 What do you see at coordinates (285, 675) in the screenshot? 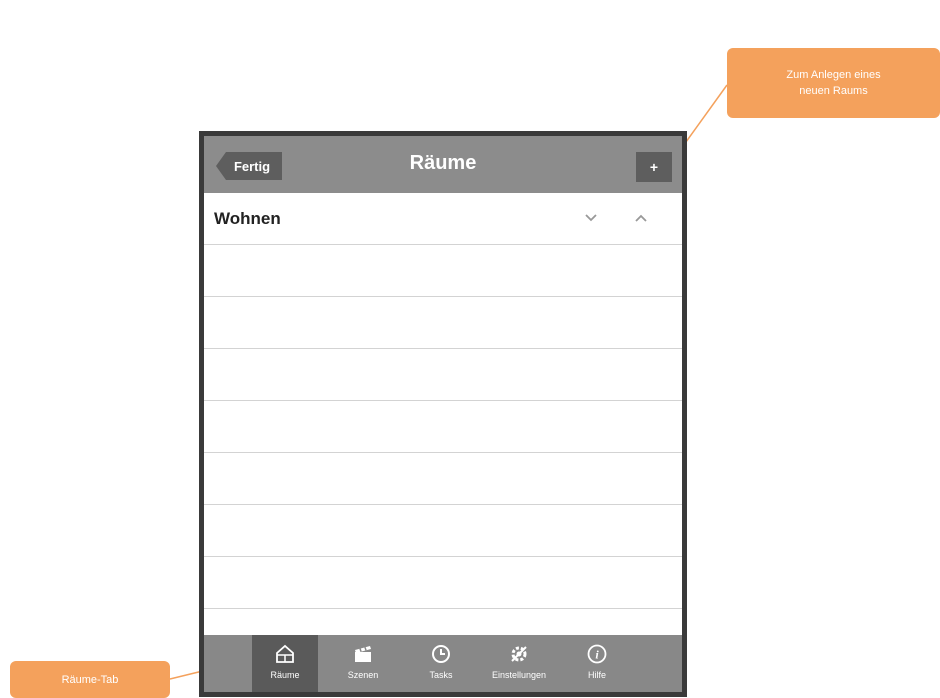
I see `tab-label: Räume` at bounding box center [285, 675].